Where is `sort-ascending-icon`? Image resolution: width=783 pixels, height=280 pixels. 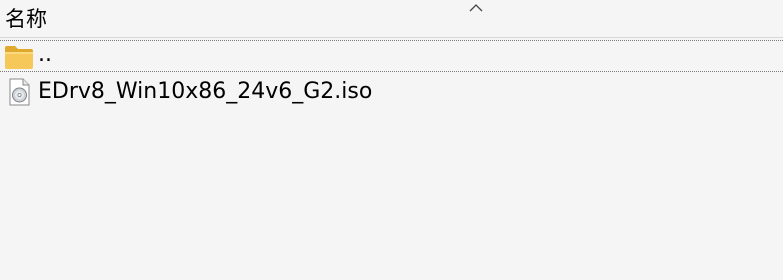
sort-ascending-icon is located at coordinates (476, 8).